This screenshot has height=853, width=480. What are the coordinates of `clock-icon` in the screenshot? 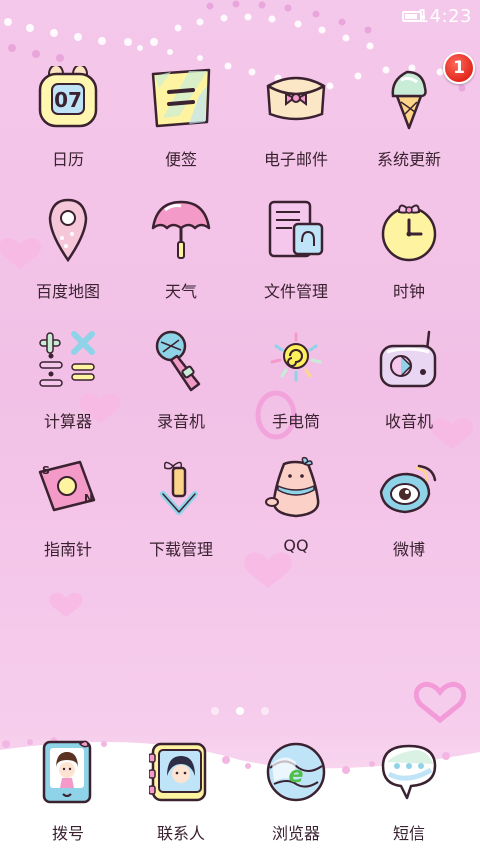 It's located at (409, 233).